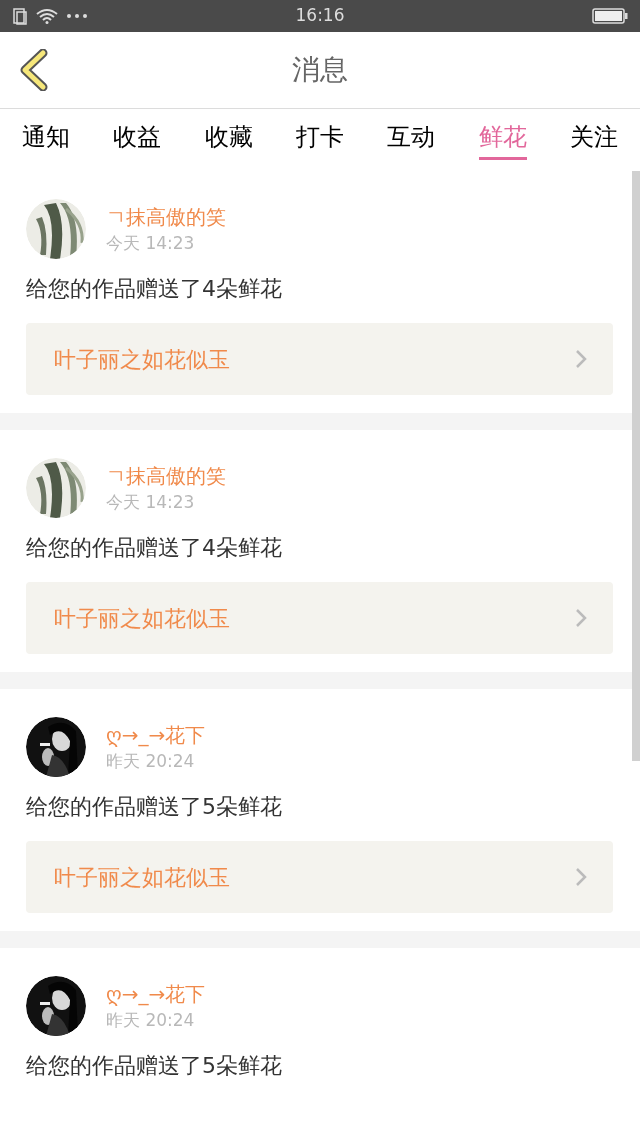  I want to click on tab: 收藏, so click(228, 140).